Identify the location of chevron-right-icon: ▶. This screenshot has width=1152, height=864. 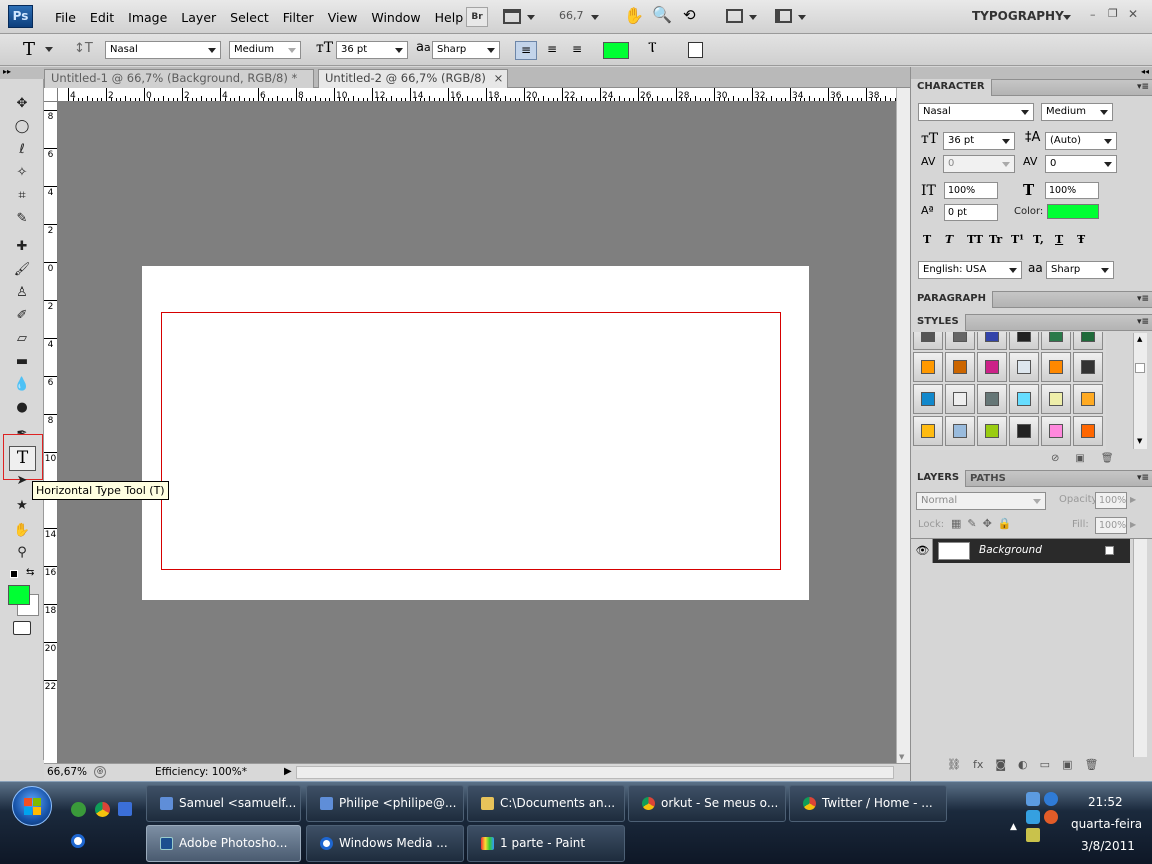
(1133, 499).